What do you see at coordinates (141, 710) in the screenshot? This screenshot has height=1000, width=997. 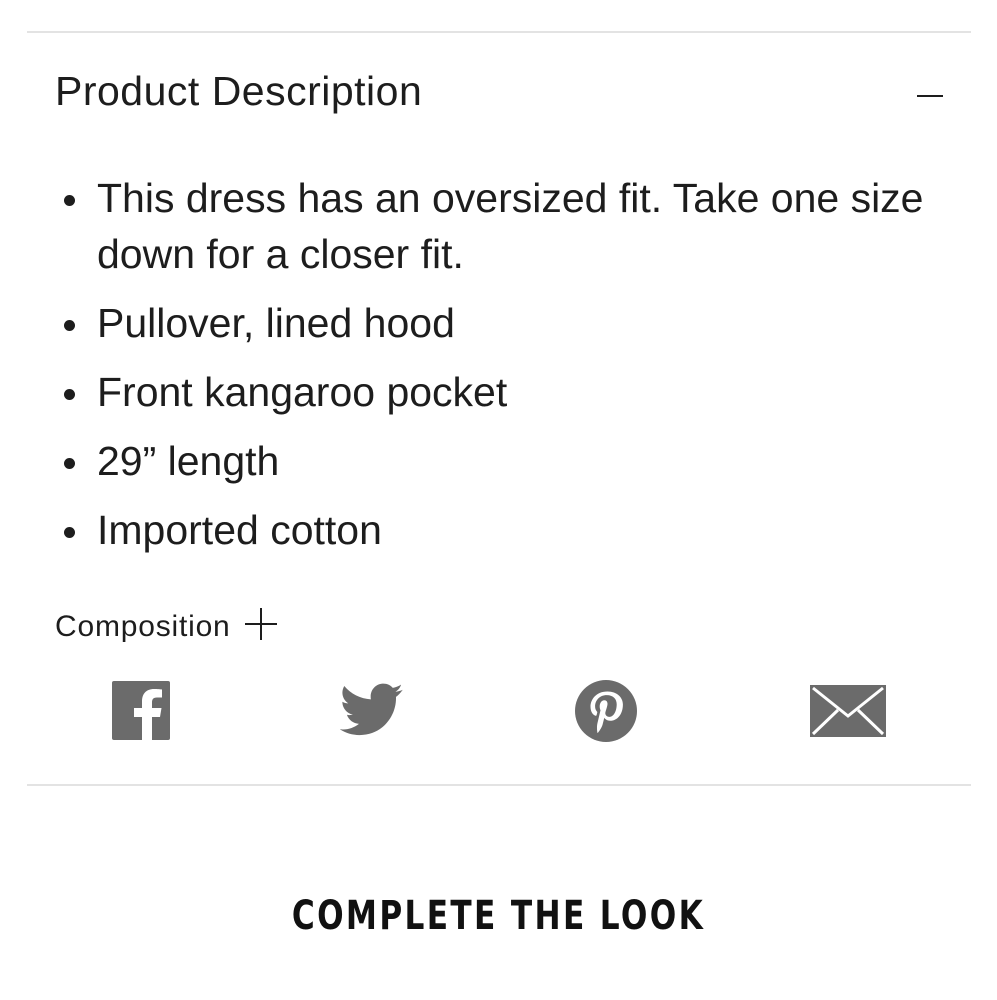 I see `facebook-icon` at bounding box center [141, 710].